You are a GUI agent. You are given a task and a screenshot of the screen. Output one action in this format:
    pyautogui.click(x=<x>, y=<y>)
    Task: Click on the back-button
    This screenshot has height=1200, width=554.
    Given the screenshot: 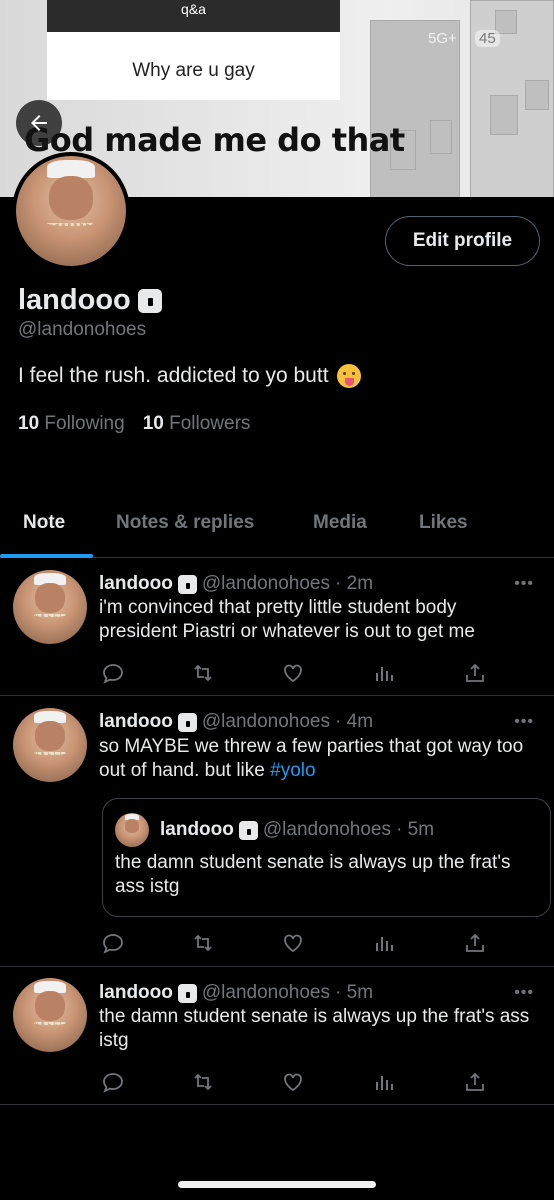 What is the action you would take?
    pyautogui.click(x=39, y=123)
    